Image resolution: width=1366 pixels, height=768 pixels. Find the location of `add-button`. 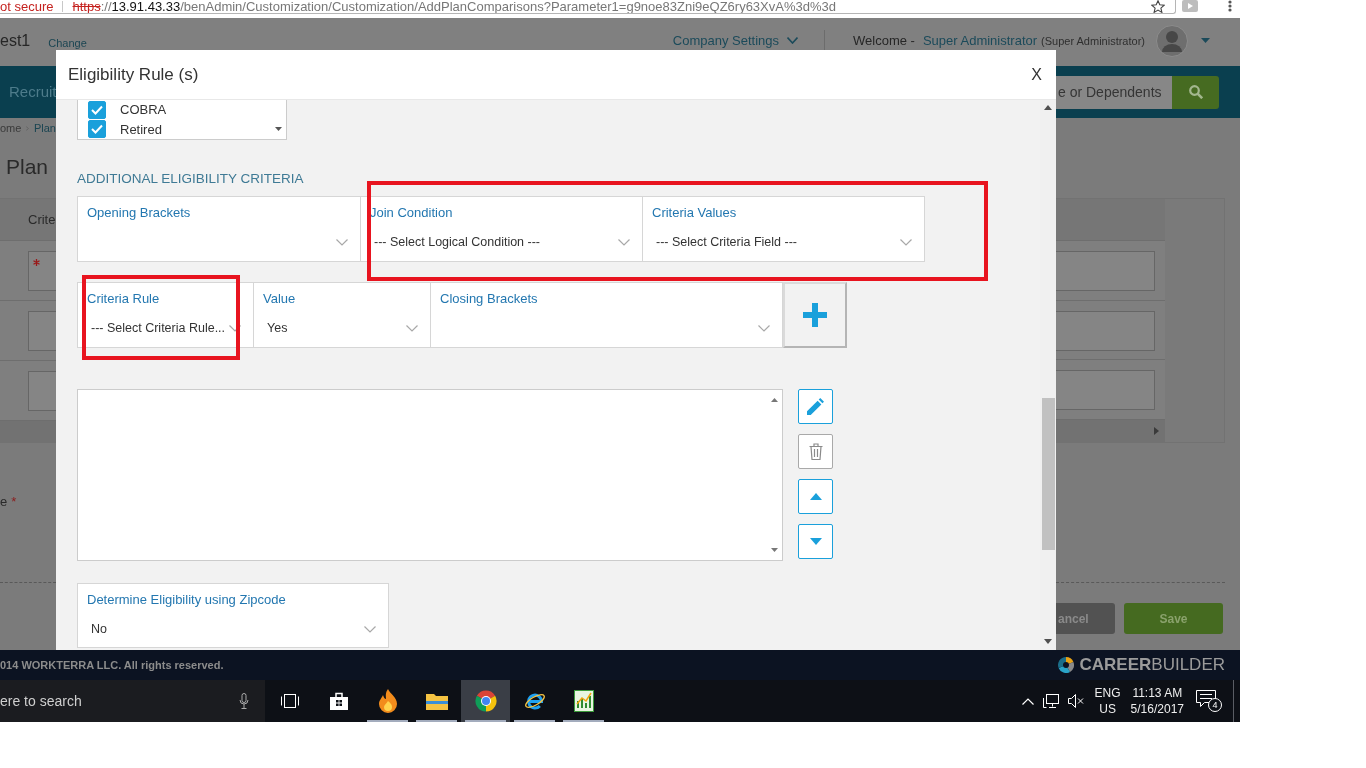

add-button is located at coordinates (815, 315).